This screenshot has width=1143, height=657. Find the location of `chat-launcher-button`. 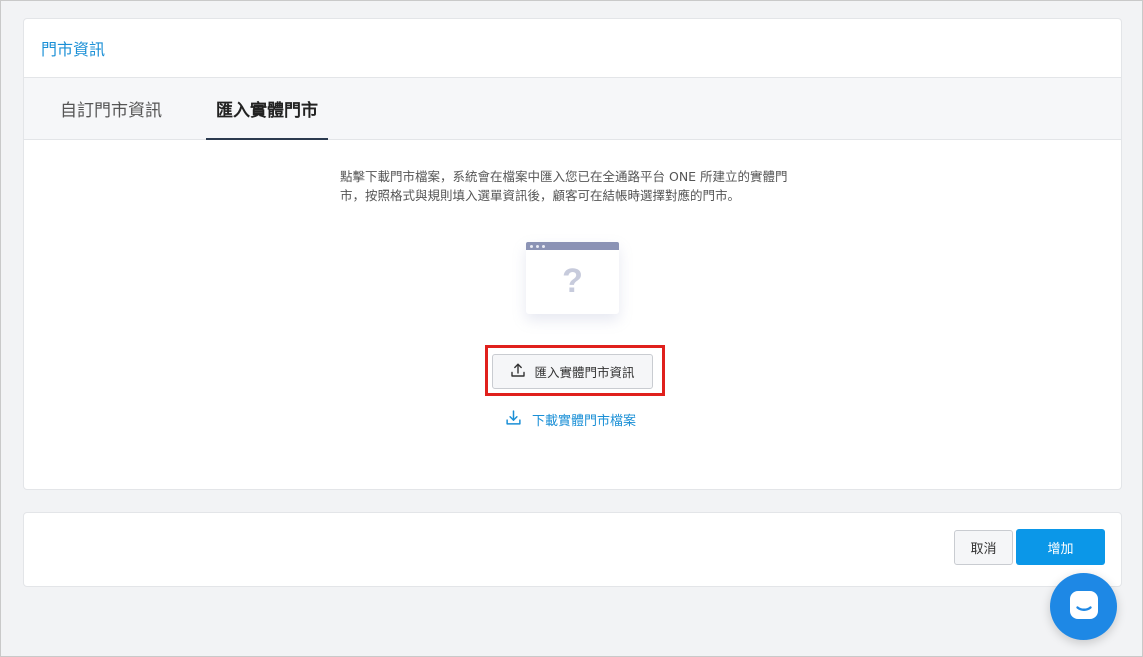

chat-launcher-button is located at coordinates (1083, 606).